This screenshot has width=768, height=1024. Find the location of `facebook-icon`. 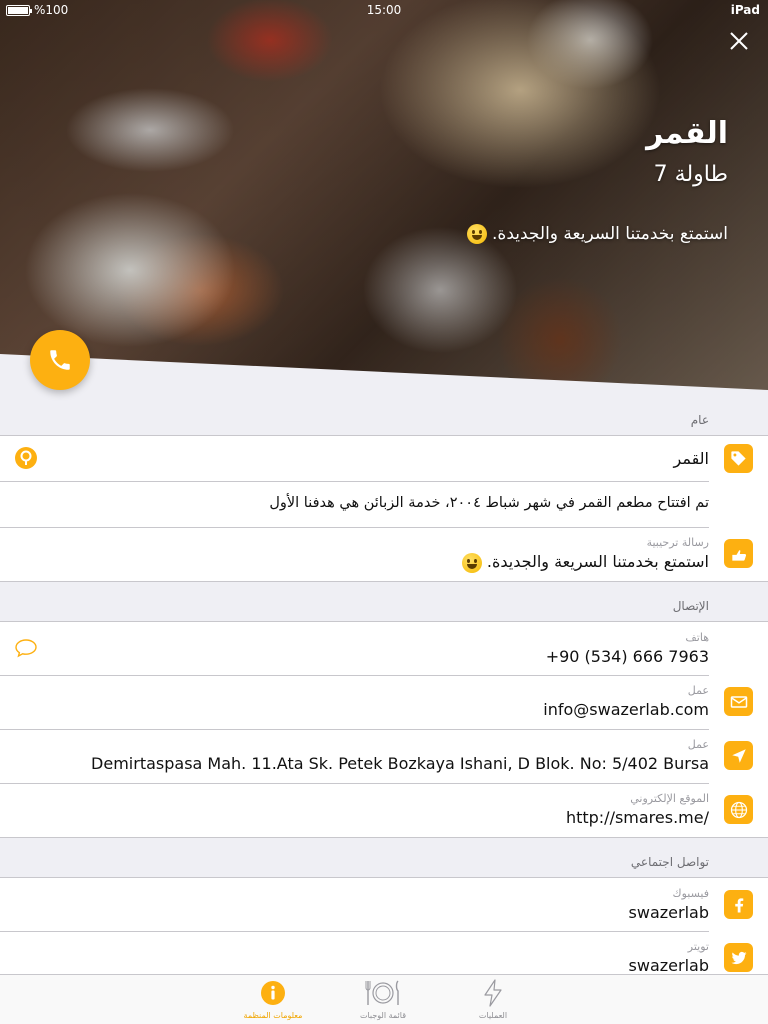

facebook-icon is located at coordinates (738, 904).